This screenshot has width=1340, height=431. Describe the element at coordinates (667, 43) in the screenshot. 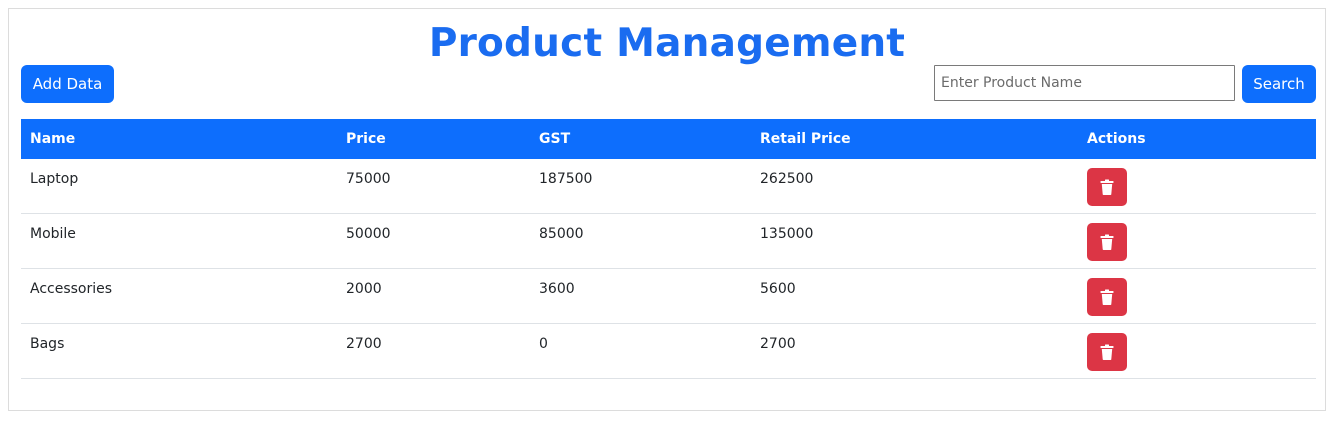

I see `page-title: Product Management` at that location.